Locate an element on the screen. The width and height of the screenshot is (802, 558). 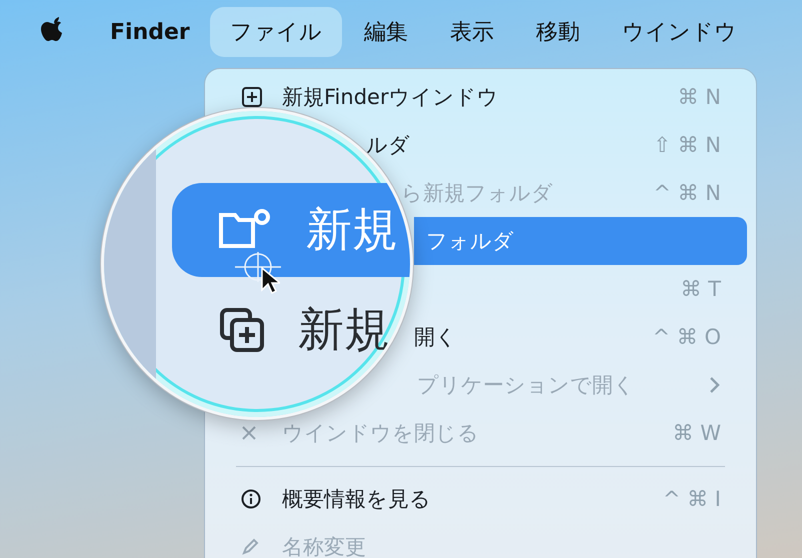
pencil-icon is located at coordinates (250, 547).